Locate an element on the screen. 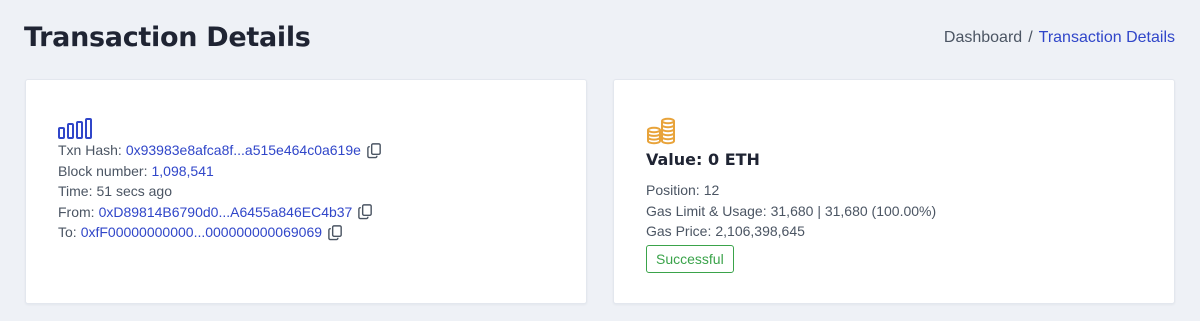  bar-chart-icon is located at coordinates (75, 128).